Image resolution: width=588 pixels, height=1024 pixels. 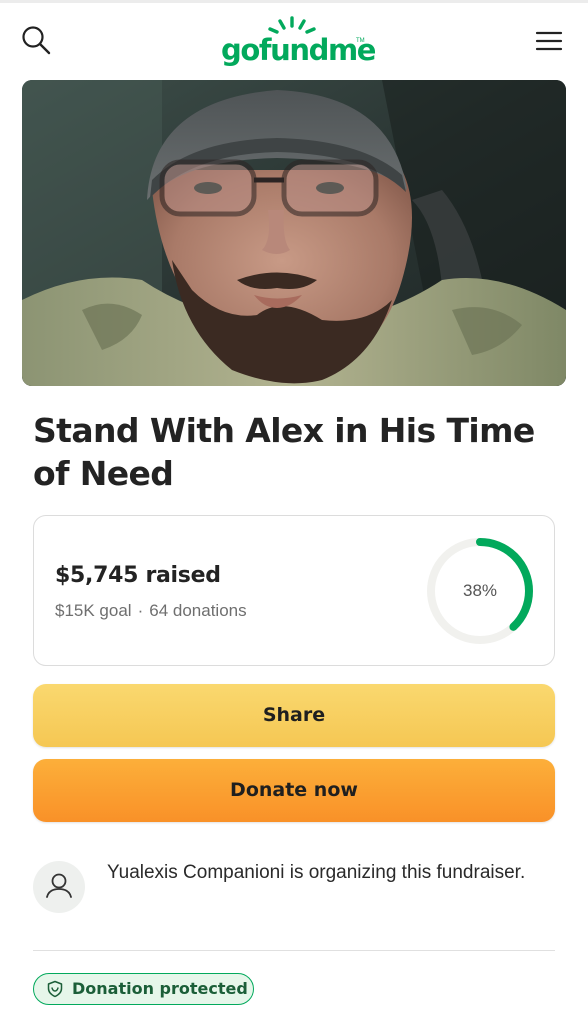 What do you see at coordinates (294, 715) in the screenshot?
I see `share-button: Share` at bounding box center [294, 715].